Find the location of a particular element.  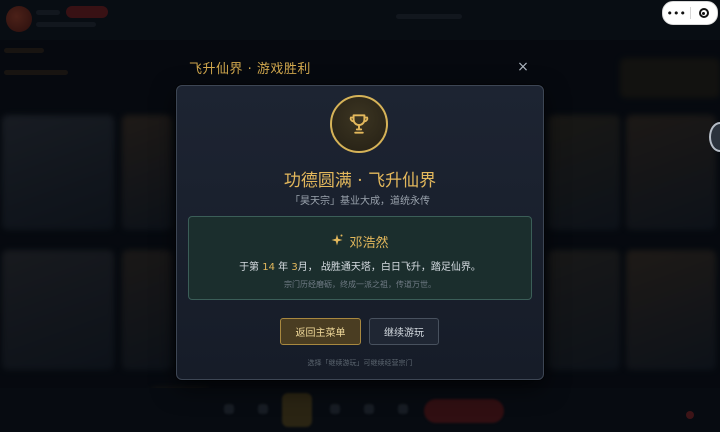

feat-text: 于第 14 年 3月， 战胜通天塔，白日飞升，踏足仙界。 is located at coordinates (360, 265).